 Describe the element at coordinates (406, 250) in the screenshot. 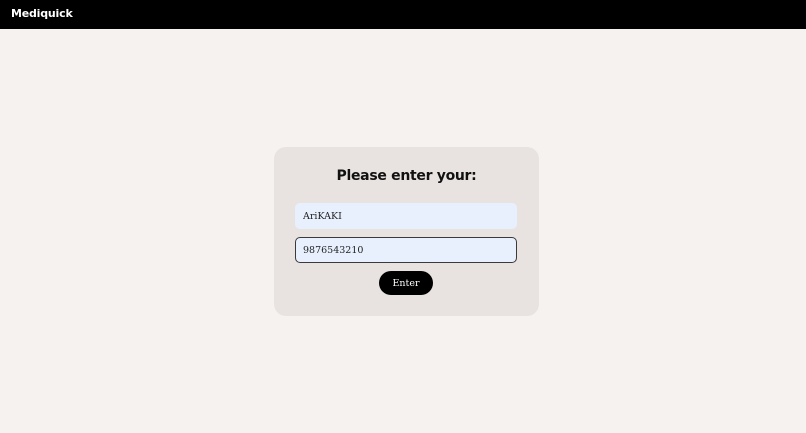

I see `phone-input` at that location.